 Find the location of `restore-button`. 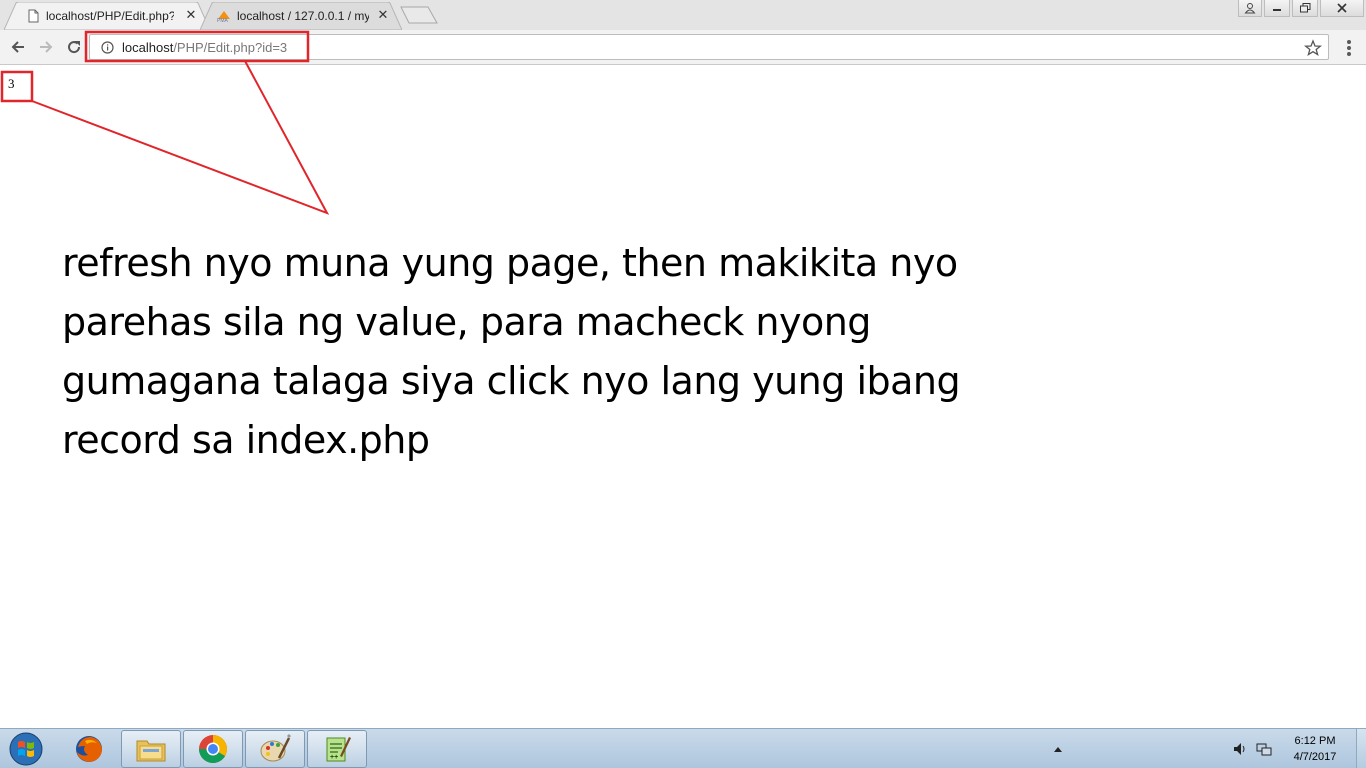

restore-button is located at coordinates (1305, 8).